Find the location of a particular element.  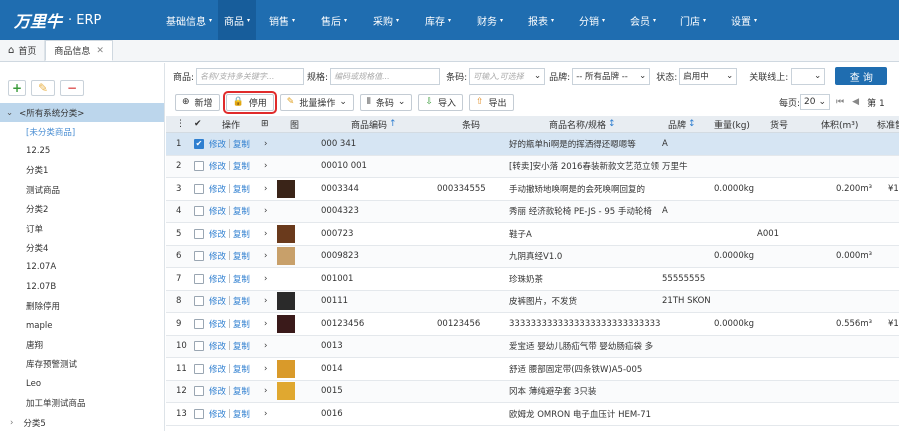

tree-item: 删除停用 is located at coordinates (82, 306).